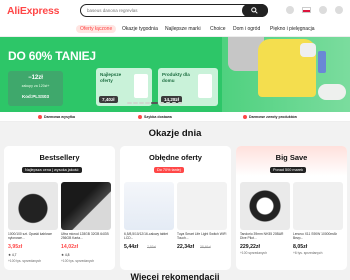  I want to click on search-button, so click(255, 10).